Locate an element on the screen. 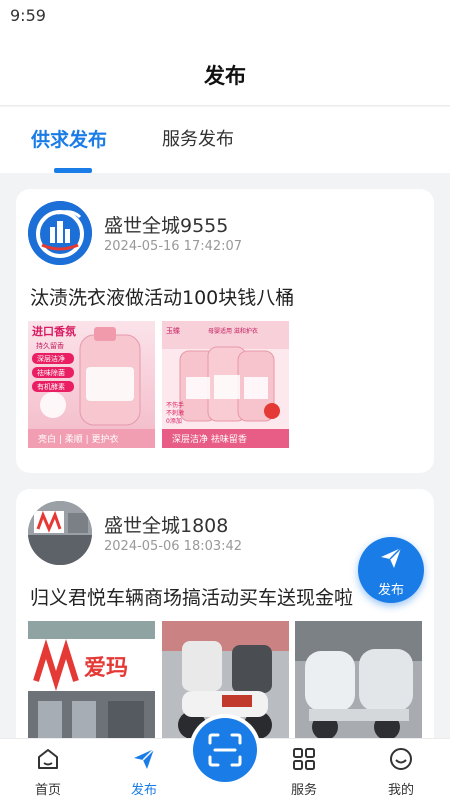  status-time: 9:59 is located at coordinates (28, 15).